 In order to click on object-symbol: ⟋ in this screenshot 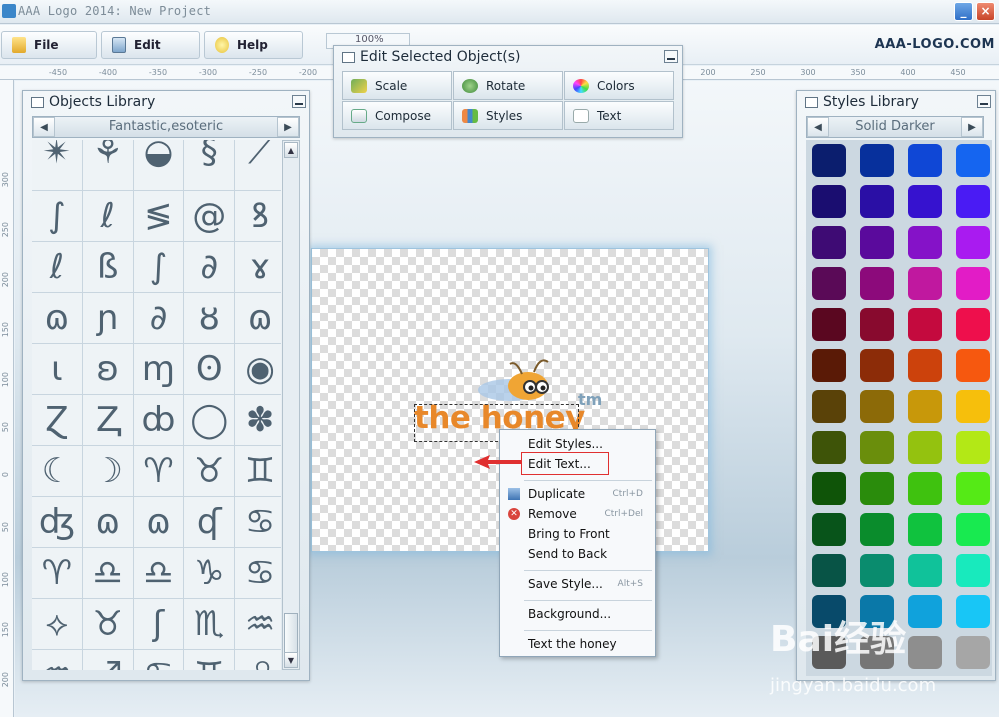, I will do `click(258, 165)`.